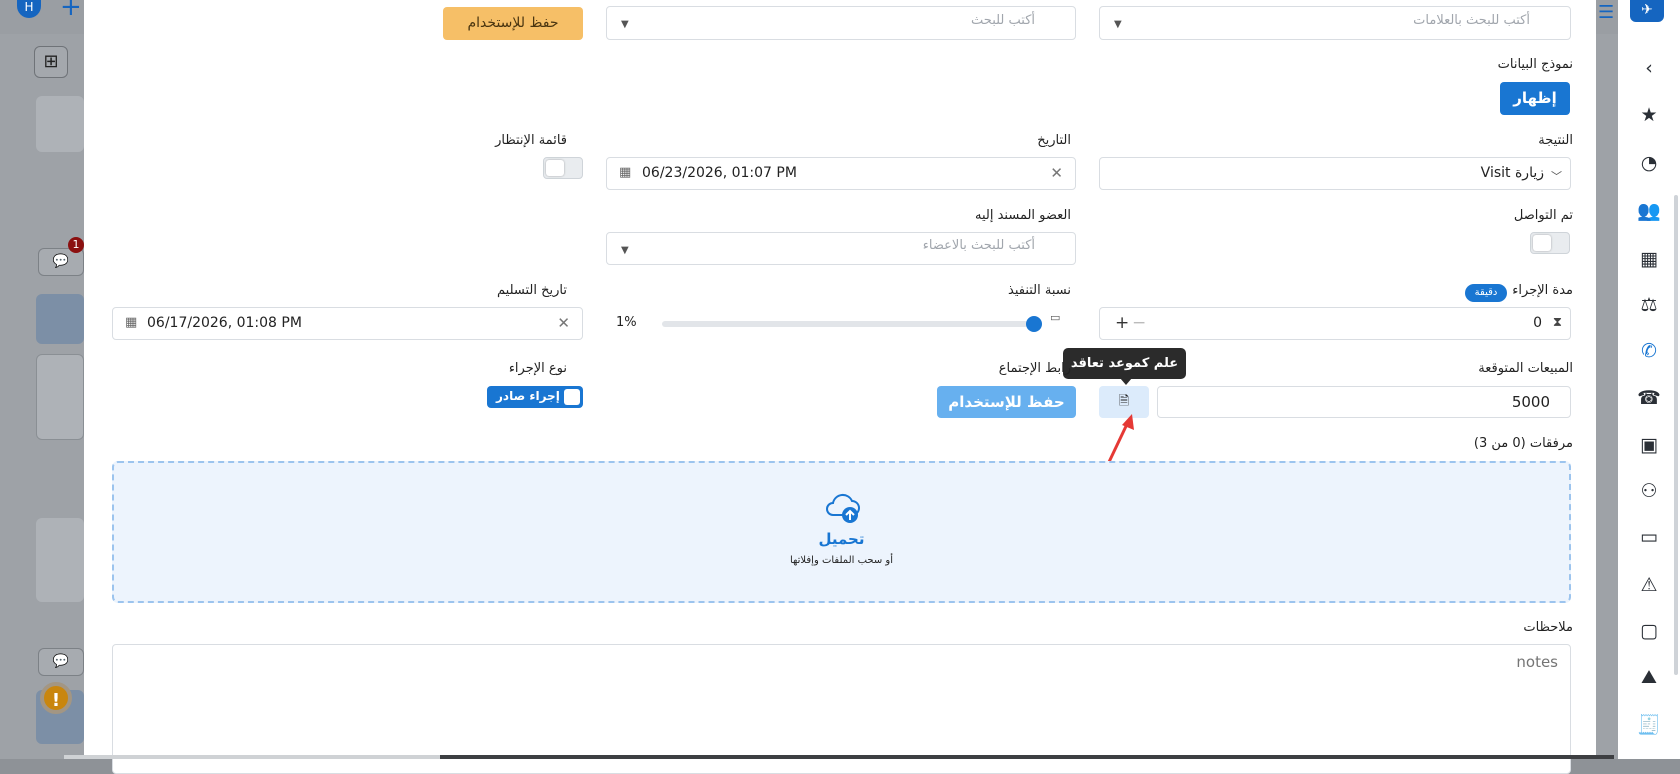 Image resolution: width=1680 pixels, height=774 pixels. Describe the element at coordinates (71, 10) in the screenshot. I see `add-icon: +` at that location.